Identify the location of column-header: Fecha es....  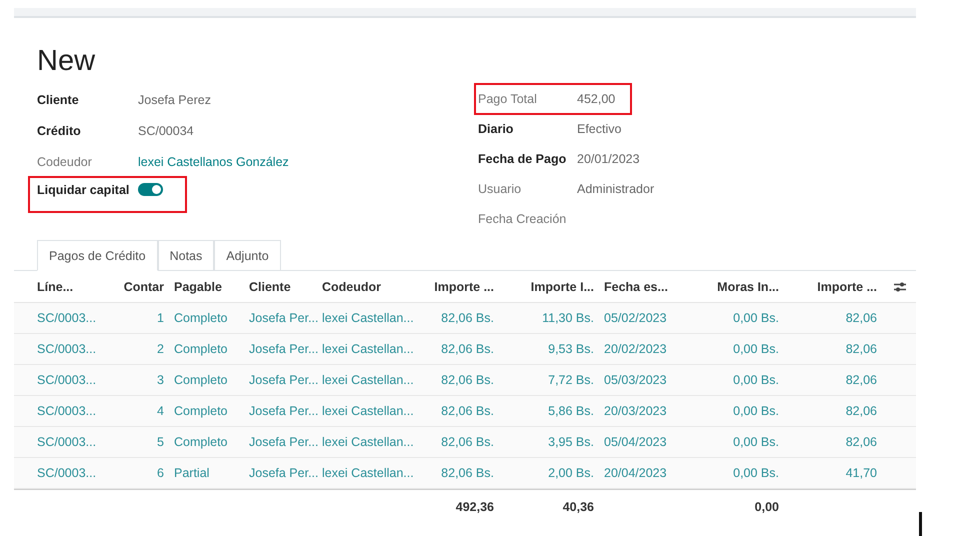
(645, 287).